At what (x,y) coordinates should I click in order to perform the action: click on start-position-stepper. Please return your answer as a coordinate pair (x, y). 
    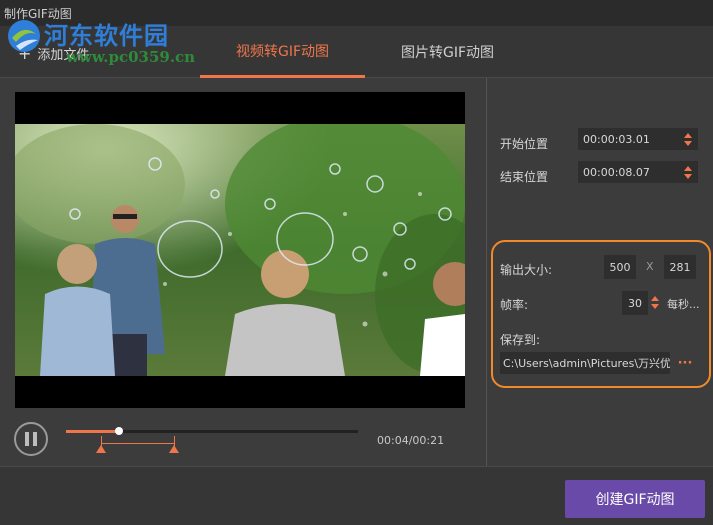
    Looking at the image, I should click on (688, 139).